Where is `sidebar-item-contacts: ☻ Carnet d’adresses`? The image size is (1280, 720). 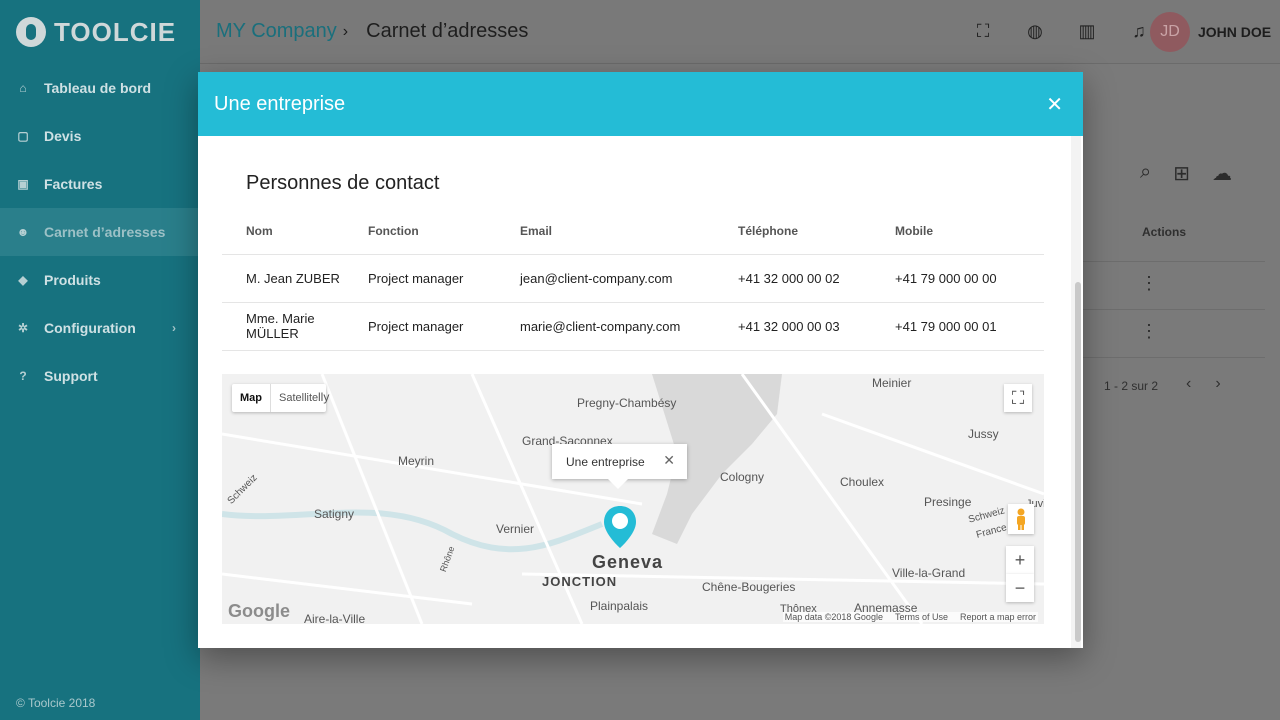
sidebar-item-contacts: ☻ Carnet d’adresses is located at coordinates (100, 232).